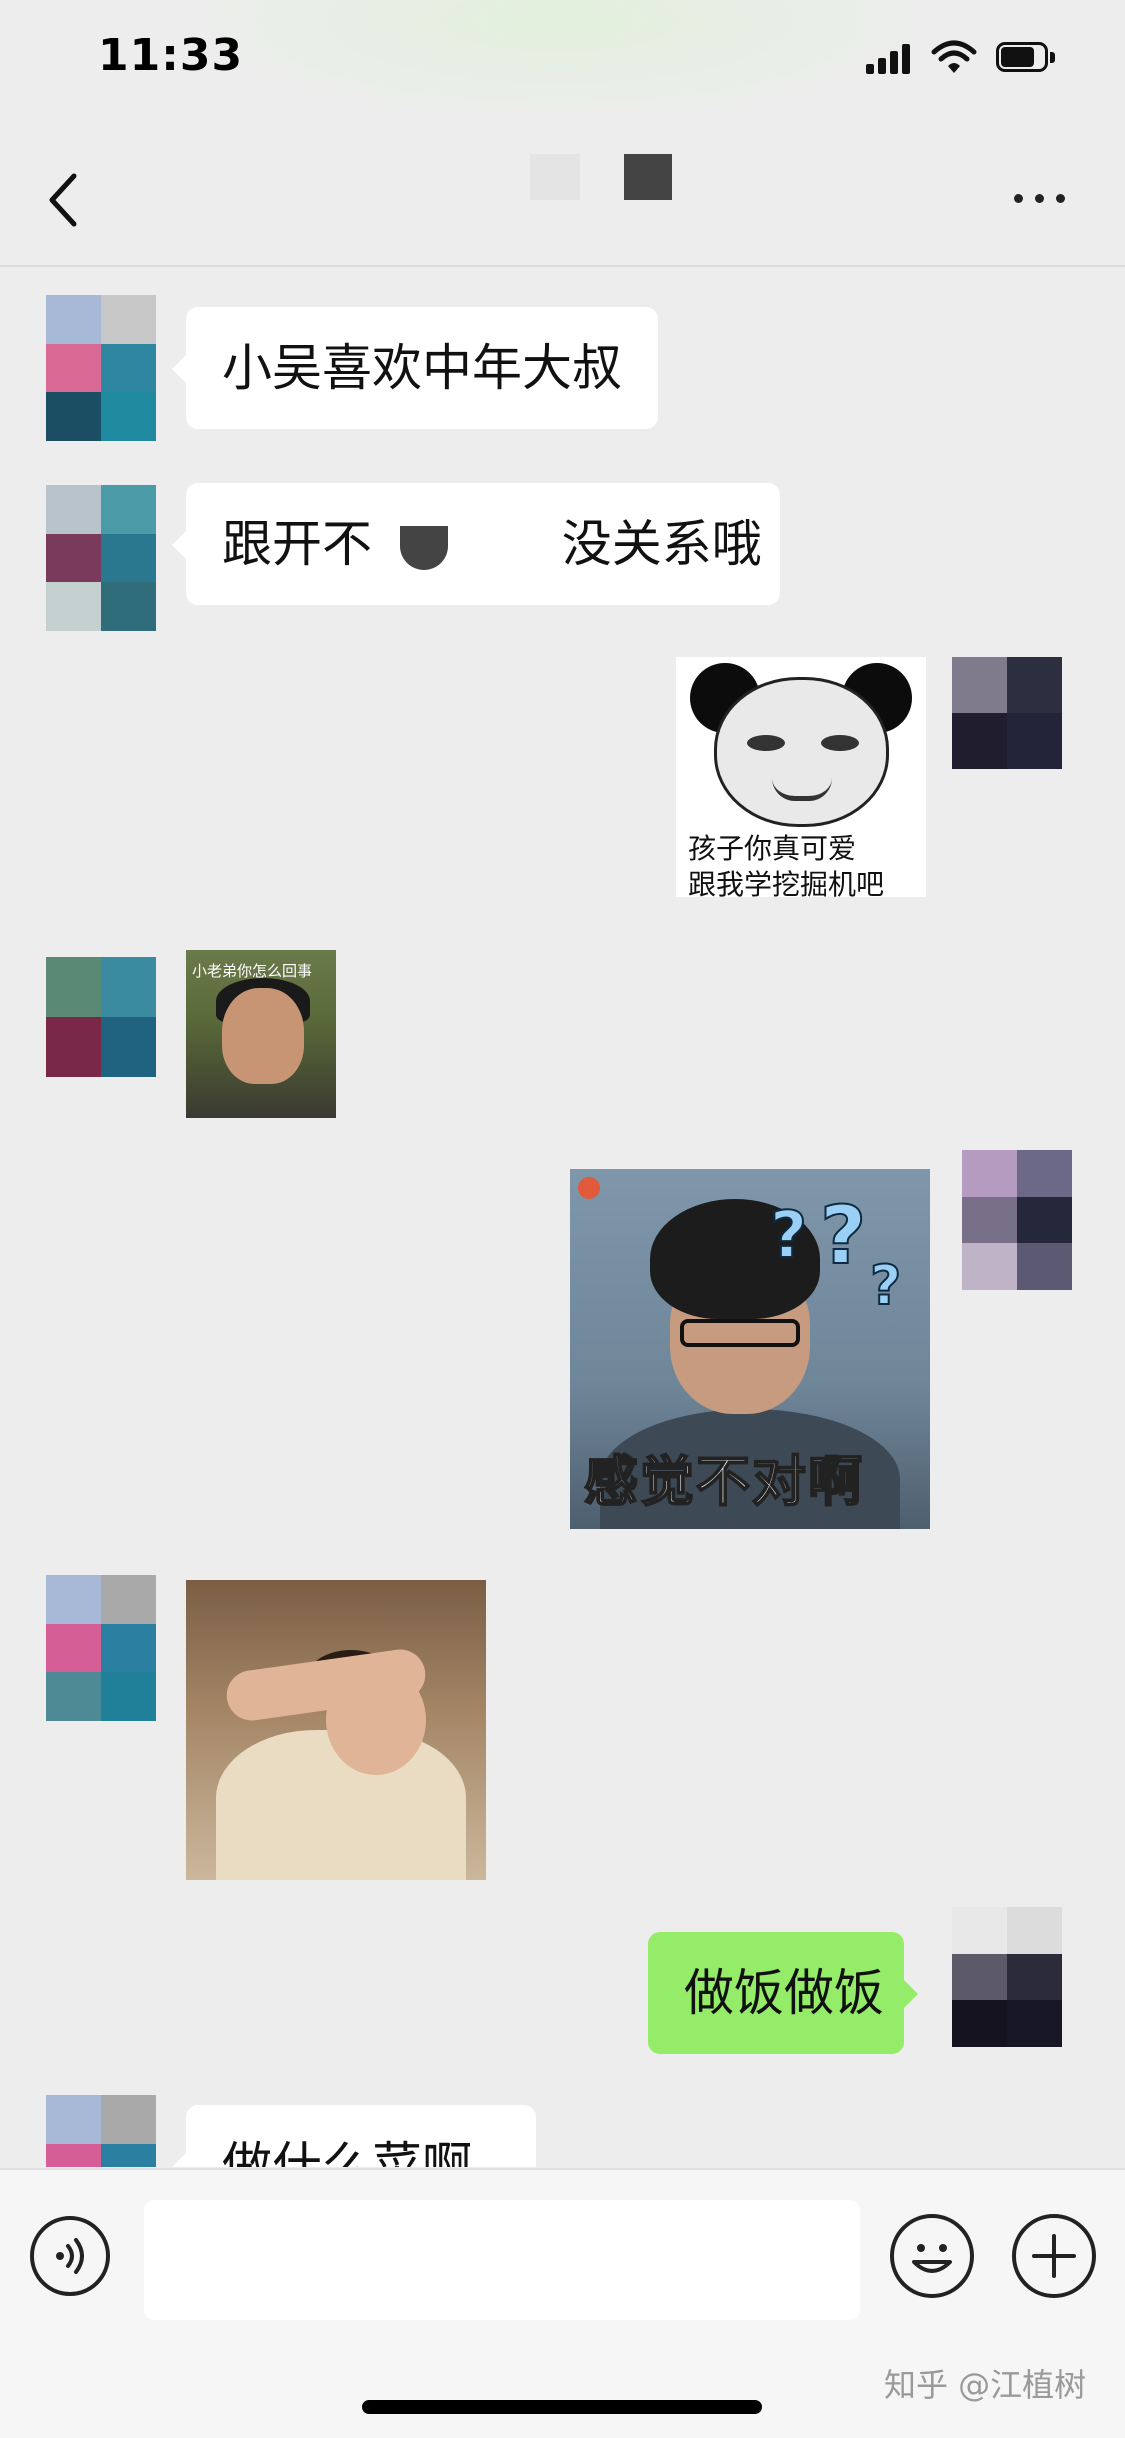 Image resolution: width=1125 pixels, height=2438 pixels. What do you see at coordinates (423, 547) in the screenshot?
I see `redacted-mark` at bounding box center [423, 547].